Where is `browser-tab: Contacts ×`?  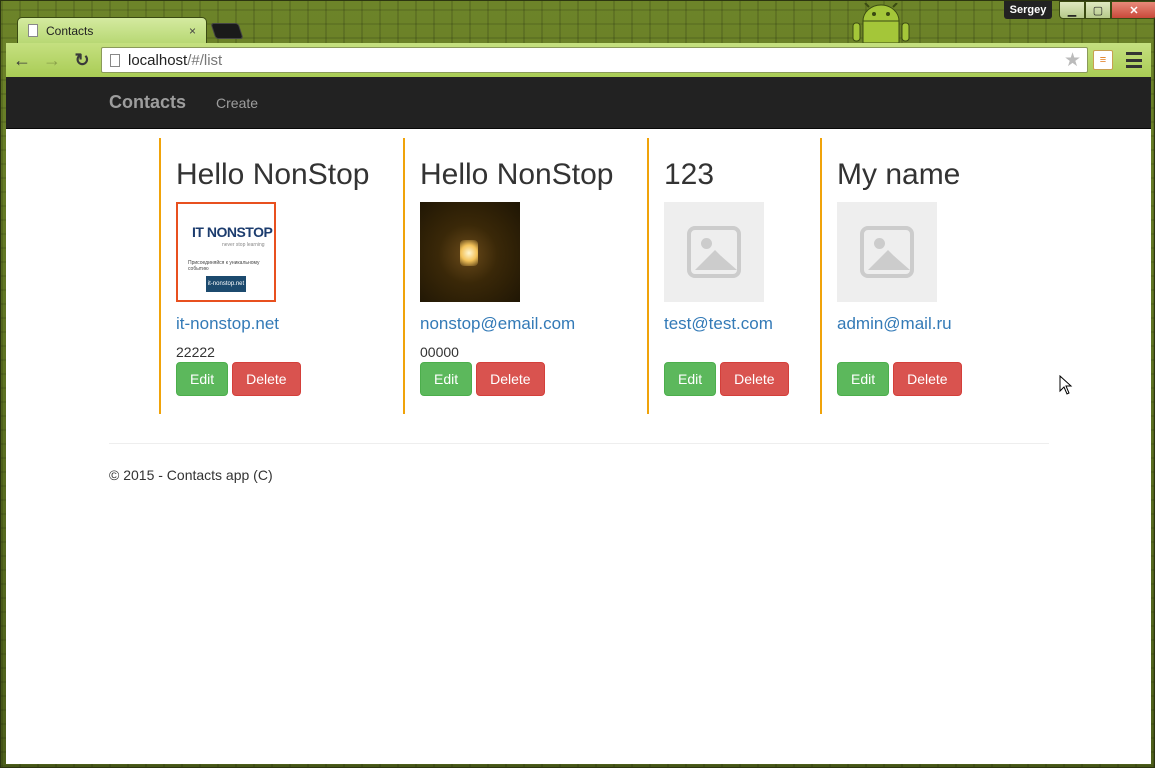
browser-tab: Contacts × is located at coordinates (112, 30).